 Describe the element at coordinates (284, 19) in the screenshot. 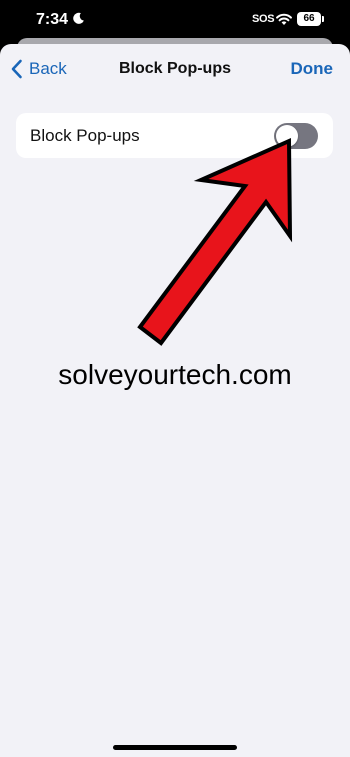

I see `wifi-icon` at that location.